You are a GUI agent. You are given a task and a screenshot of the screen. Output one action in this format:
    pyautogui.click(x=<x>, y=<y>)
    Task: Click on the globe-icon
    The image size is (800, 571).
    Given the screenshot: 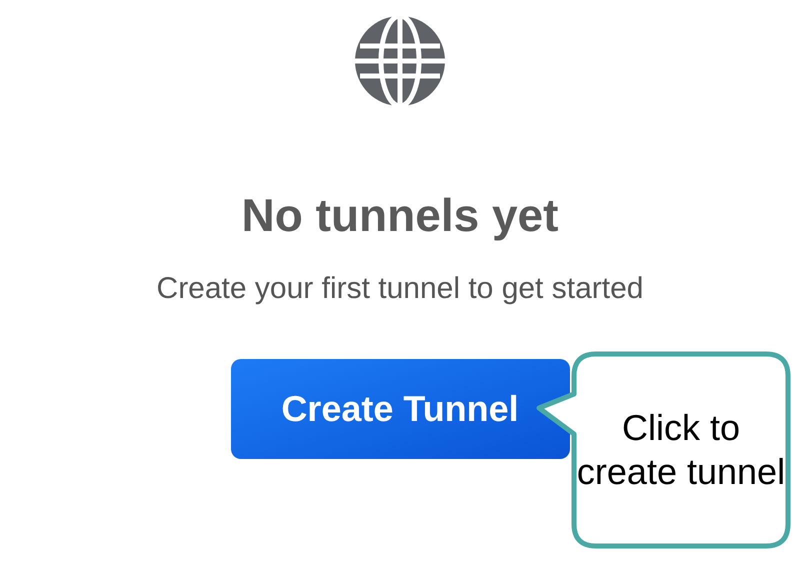 What is the action you would take?
    pyautogui.click(x=400, y=61)
    